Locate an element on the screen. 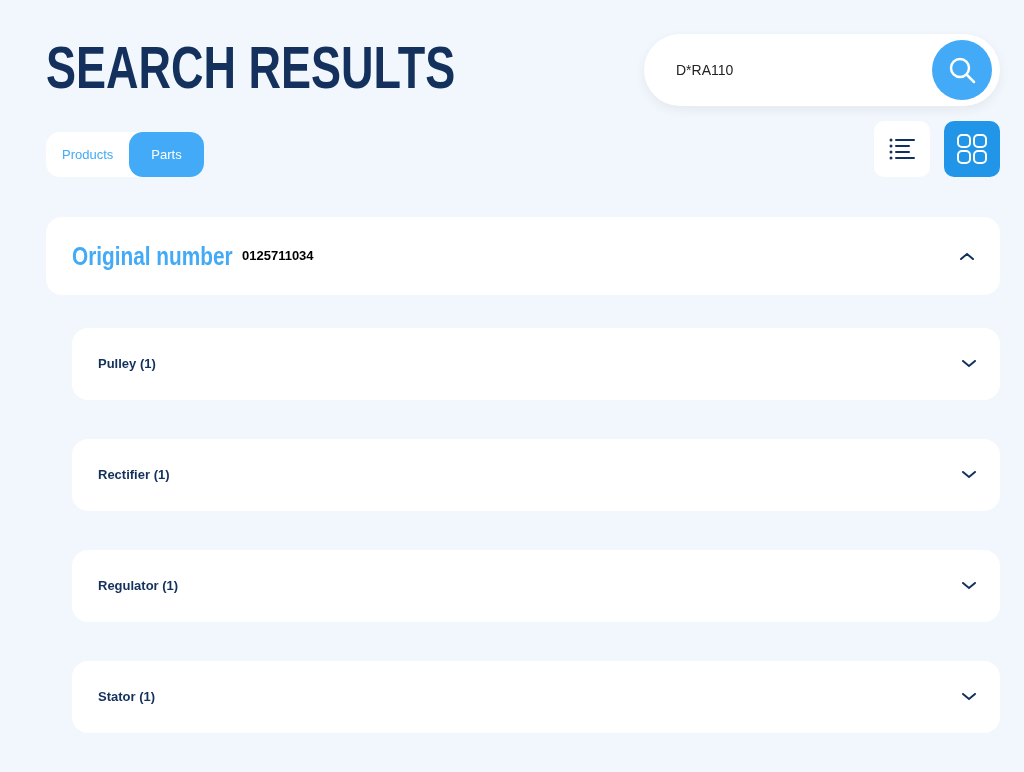 This screenshot has height=772, width=1024. category-label: Regulator (1) is located at coordinates (138, 586).